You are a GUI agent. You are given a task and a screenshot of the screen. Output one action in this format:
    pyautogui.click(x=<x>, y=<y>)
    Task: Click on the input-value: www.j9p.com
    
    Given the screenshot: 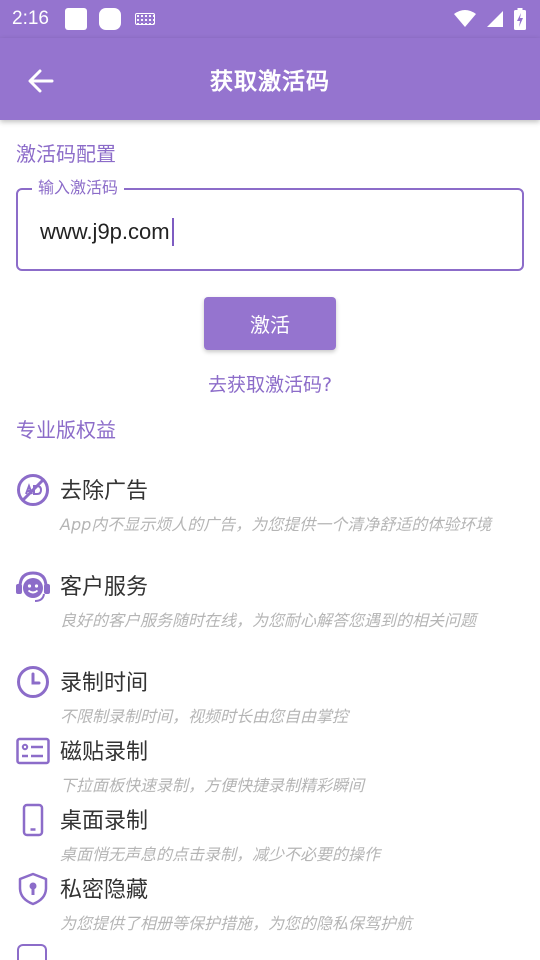 What is the action you would take?
    pyautogui.click(x=107, y=232)
    